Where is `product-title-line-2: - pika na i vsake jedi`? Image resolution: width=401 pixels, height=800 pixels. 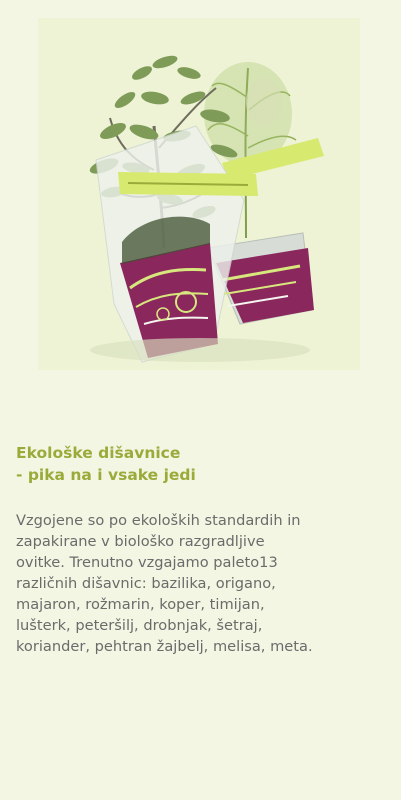
product-title-line-2: - pika na i vsake jedi is located at coordinates (106, 475).